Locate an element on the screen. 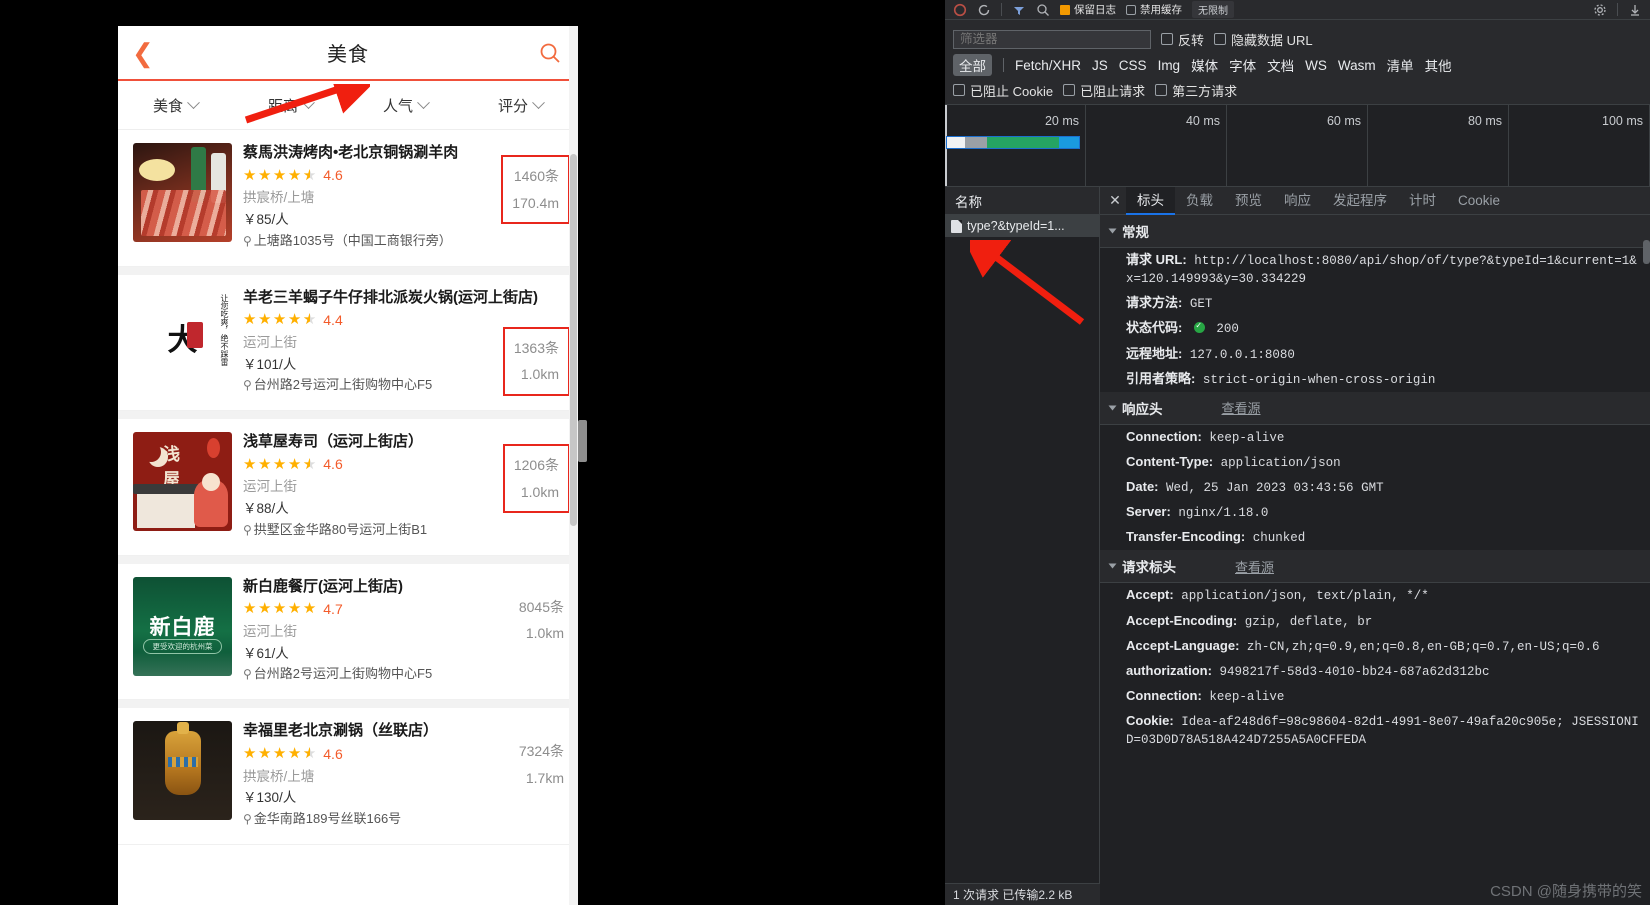 This screenshot has width=1650, height=905. header-key: Date: is located at coordinates (1142, 486).